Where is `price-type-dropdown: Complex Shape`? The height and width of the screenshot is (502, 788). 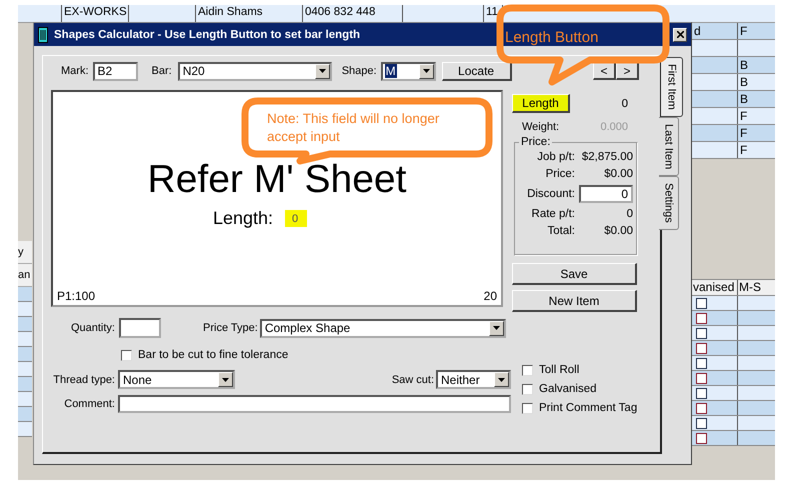
price-type-dropdown: Complex Shape is located at coordinates (383, 328).